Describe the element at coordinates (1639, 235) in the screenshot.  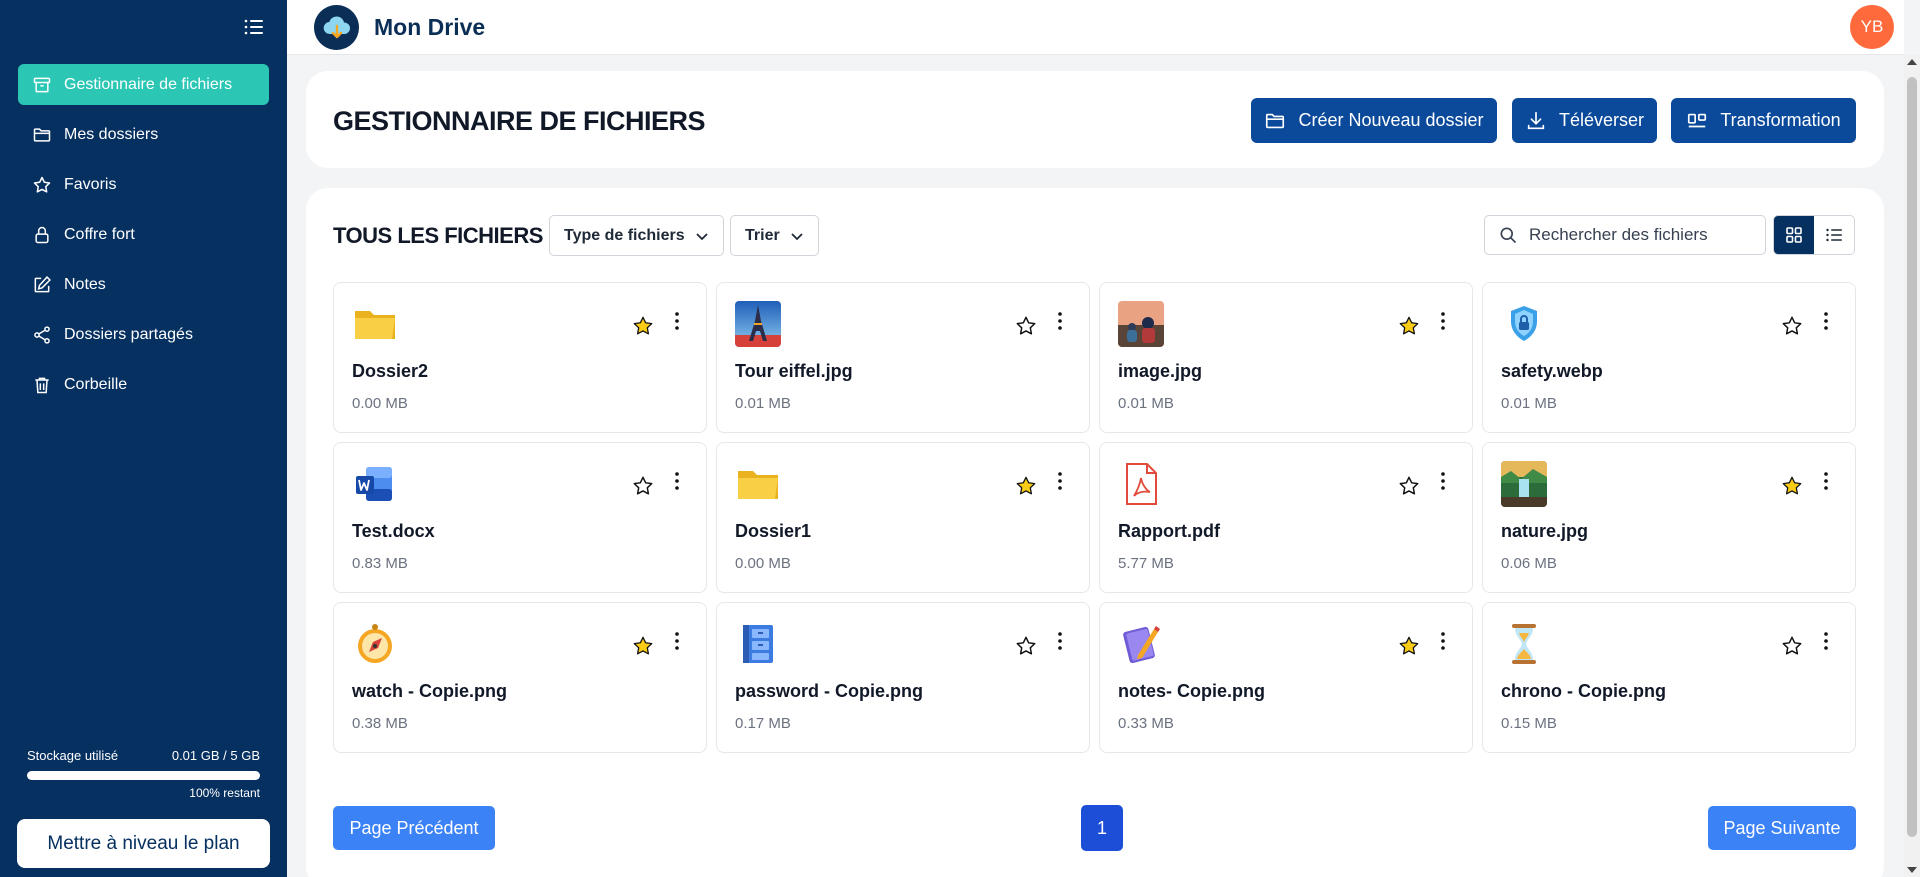
I see `search-input` at that location.